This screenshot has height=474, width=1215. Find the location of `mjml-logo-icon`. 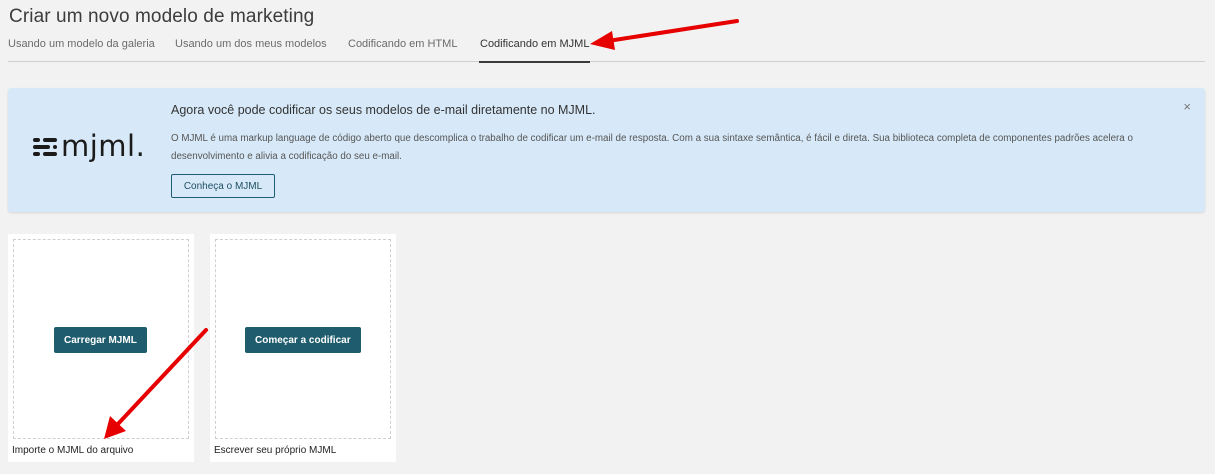

mjml-logo-icon is located at coordinates (45, 146).